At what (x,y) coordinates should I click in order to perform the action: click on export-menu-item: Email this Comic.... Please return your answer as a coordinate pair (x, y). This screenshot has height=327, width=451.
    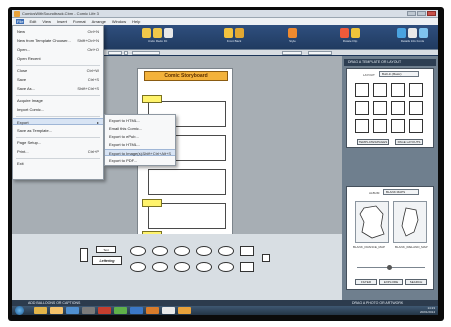
    Looking at the image, I should click on (140, 128).